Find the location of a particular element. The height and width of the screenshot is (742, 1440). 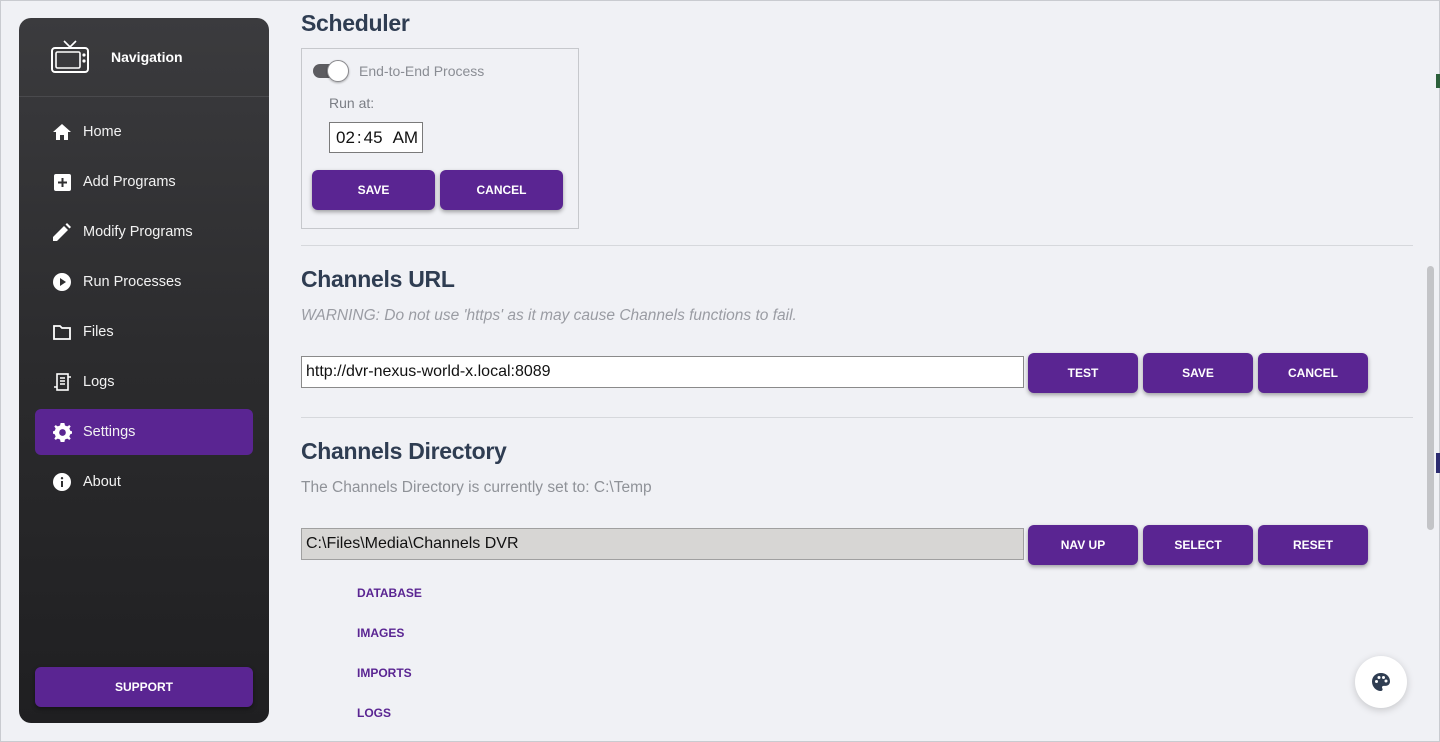

sidebar-item-label: Run Processes is located at coordinates (132, 282).